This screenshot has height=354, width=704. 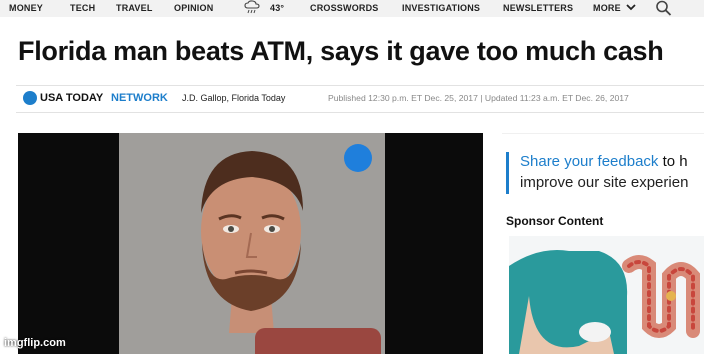 What do you see at coordinates (71, 98) in the screenshot?
I see `brand-name: USA TODAY` at bounding box center [71, 98].